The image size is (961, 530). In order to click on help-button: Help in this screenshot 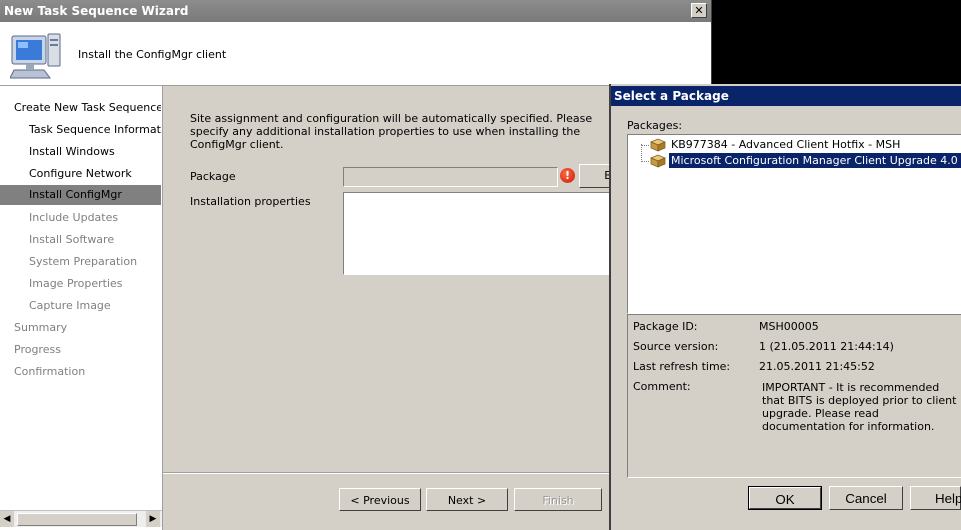, I will do `click(935, 498)`.